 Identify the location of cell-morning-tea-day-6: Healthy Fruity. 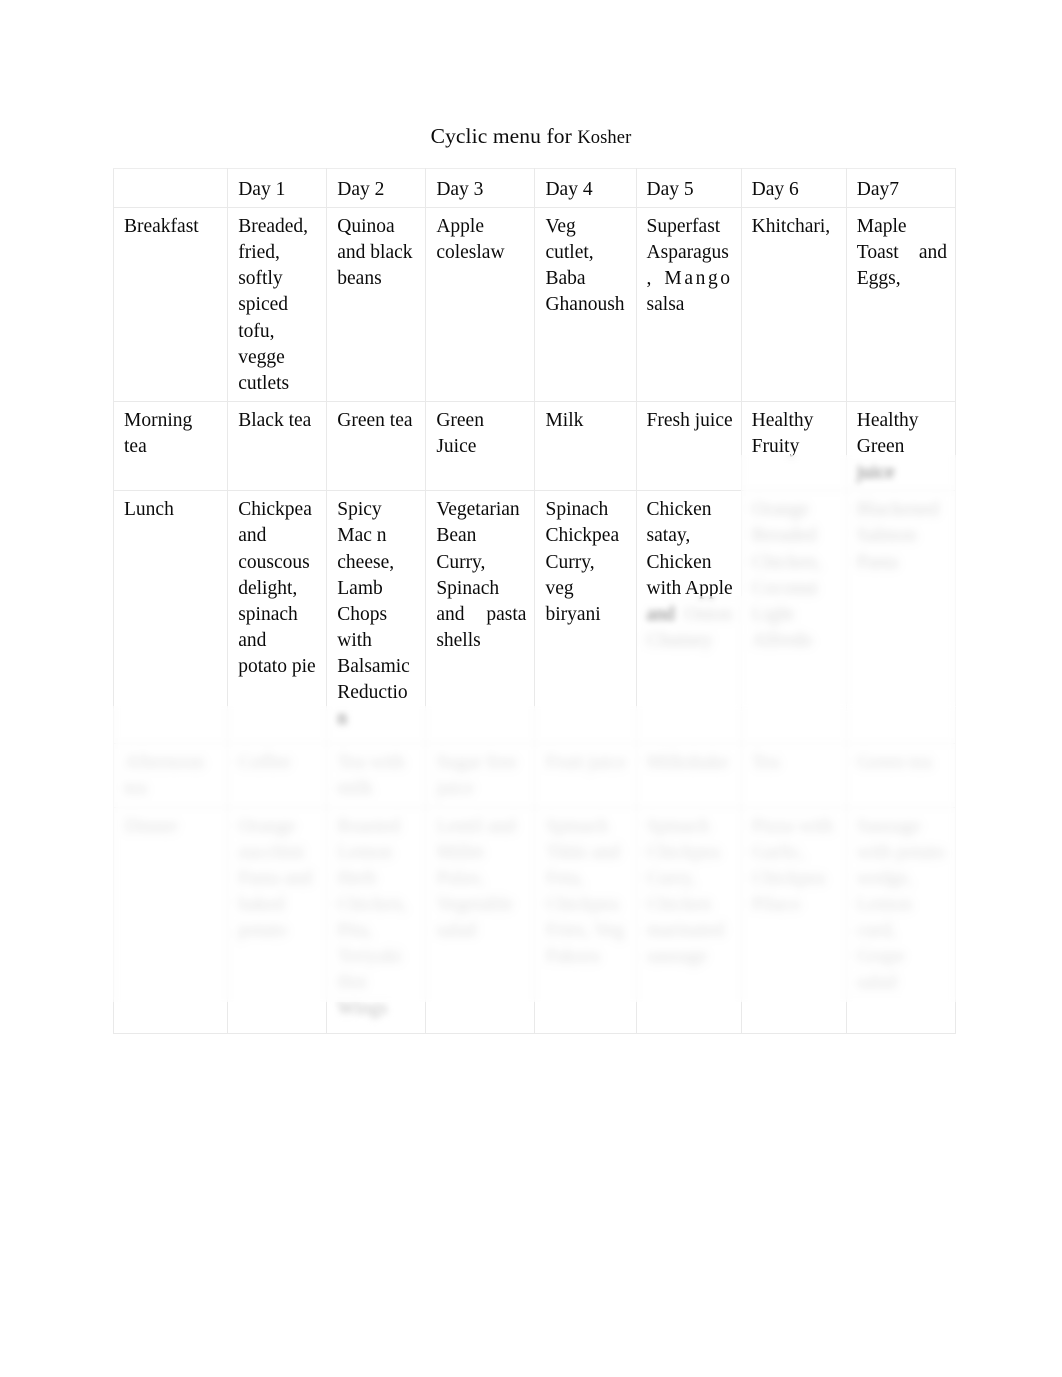
(793, 446).